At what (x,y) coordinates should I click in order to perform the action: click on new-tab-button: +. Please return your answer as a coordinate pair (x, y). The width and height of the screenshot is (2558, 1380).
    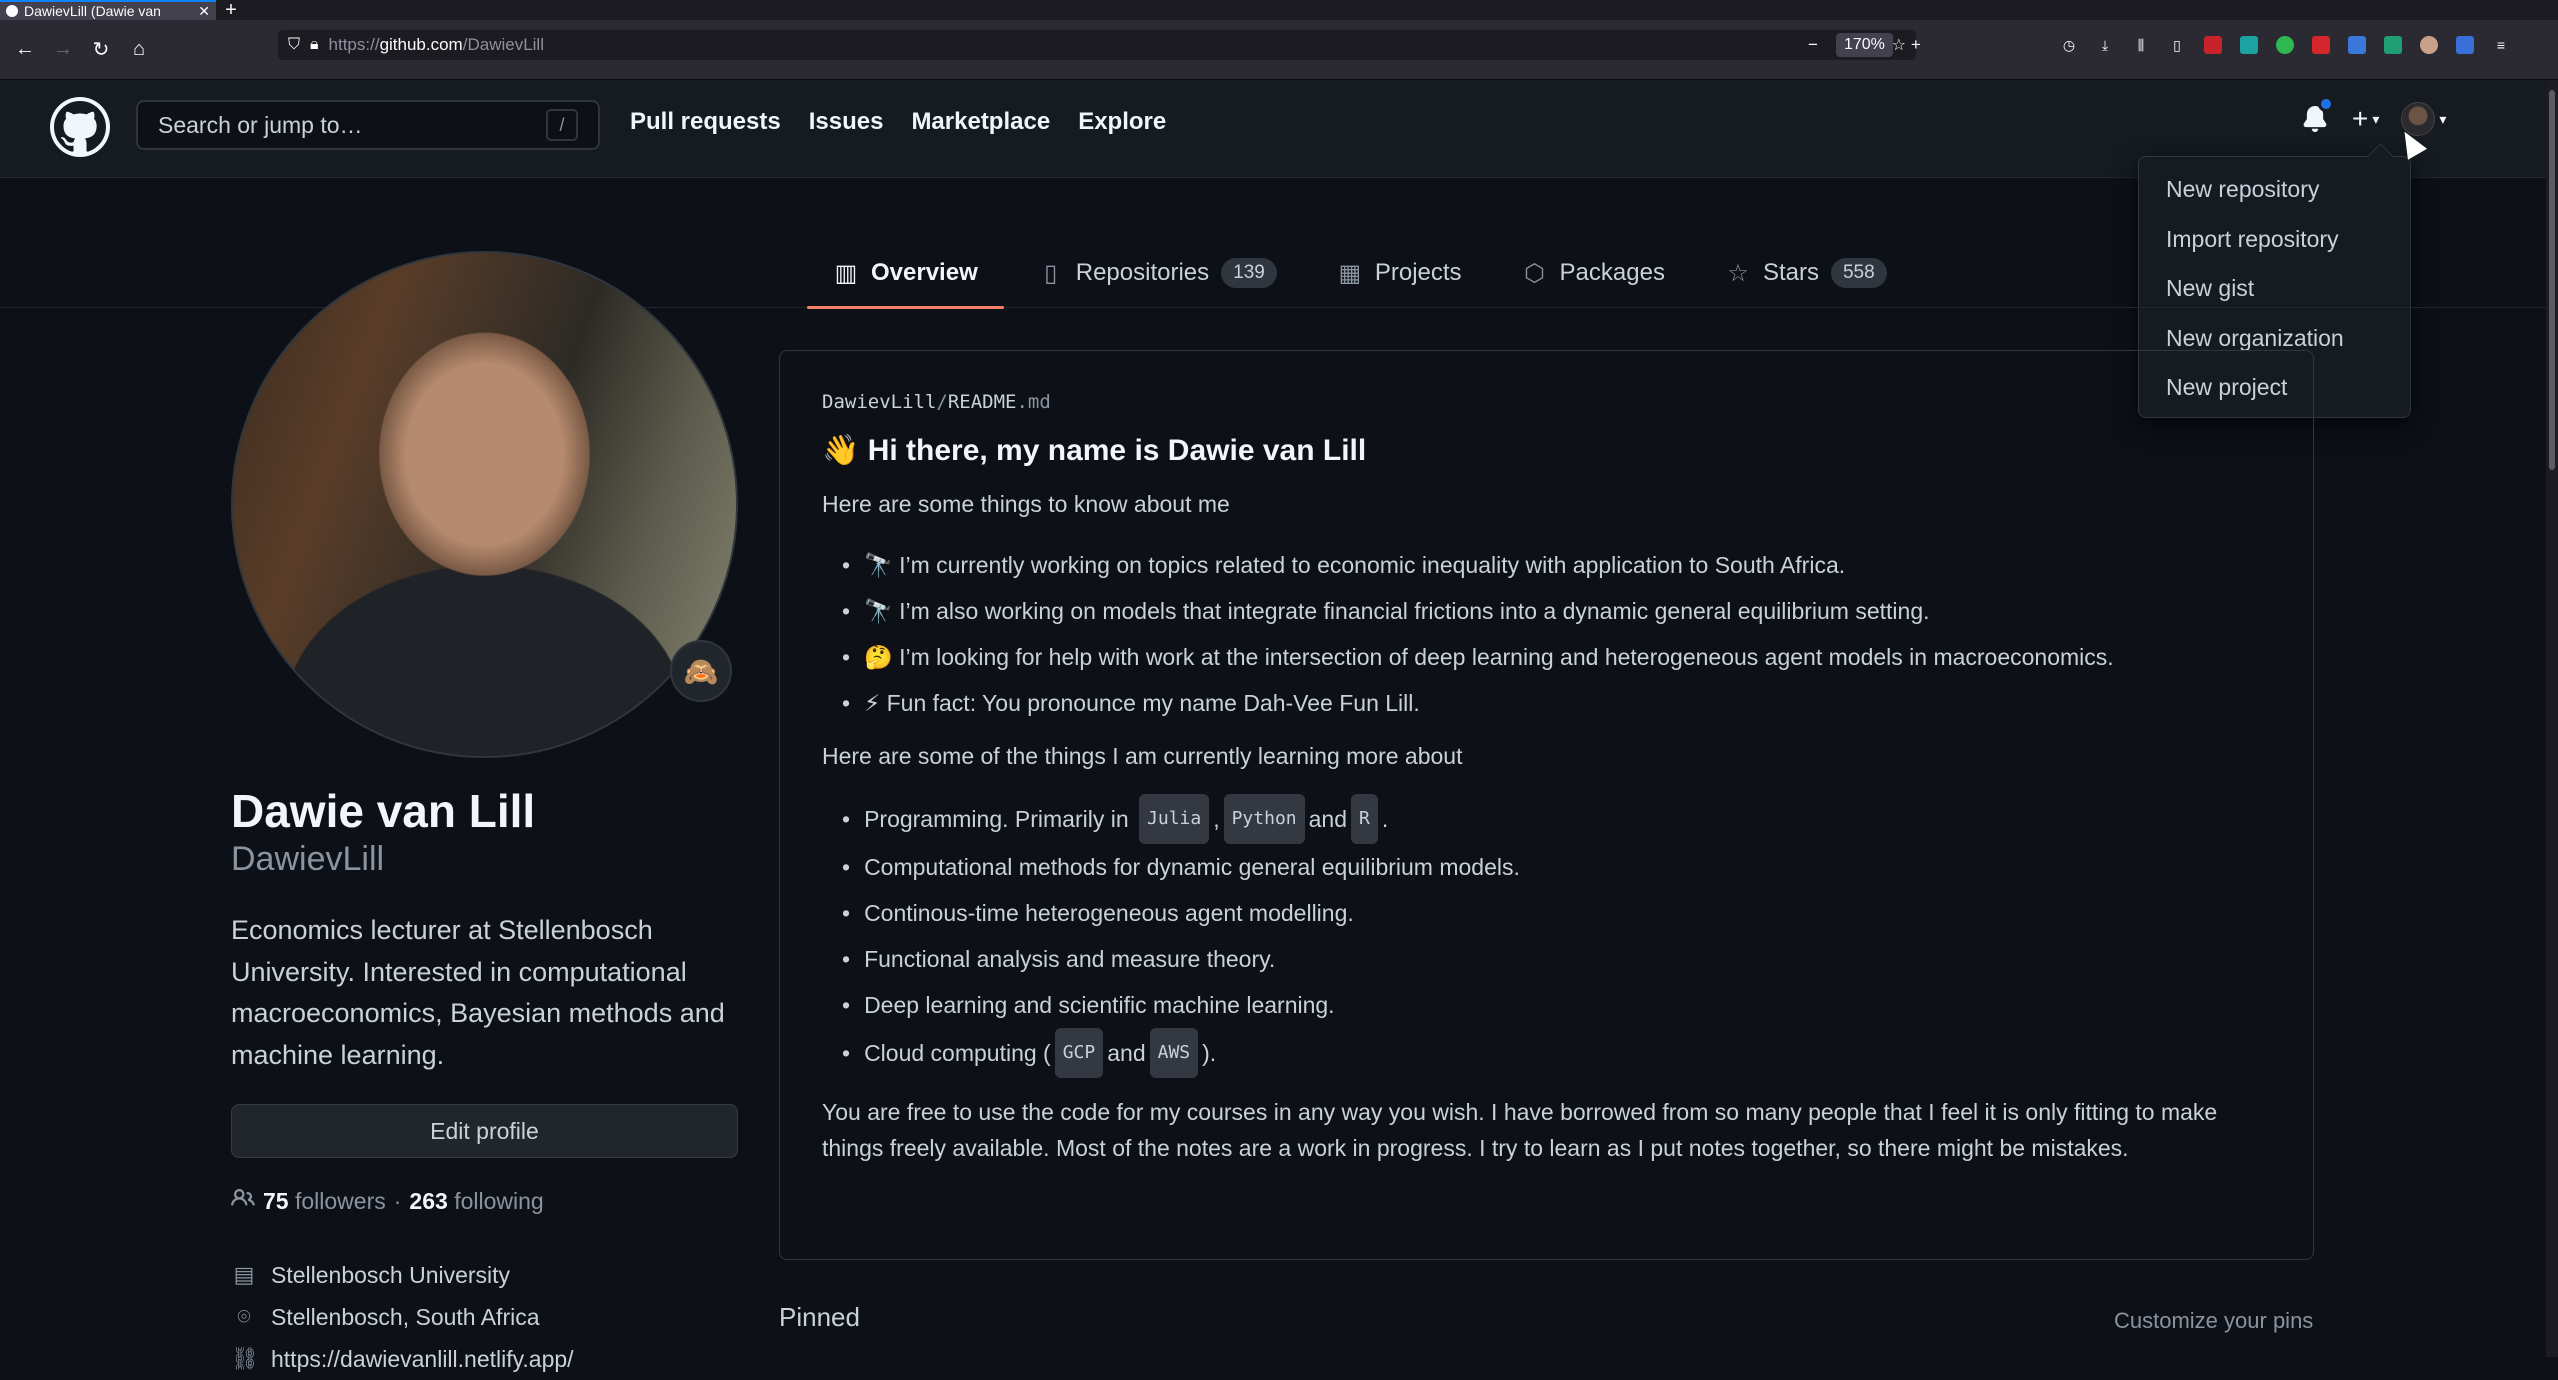
    Looking at the image, I should click on (231, 10).